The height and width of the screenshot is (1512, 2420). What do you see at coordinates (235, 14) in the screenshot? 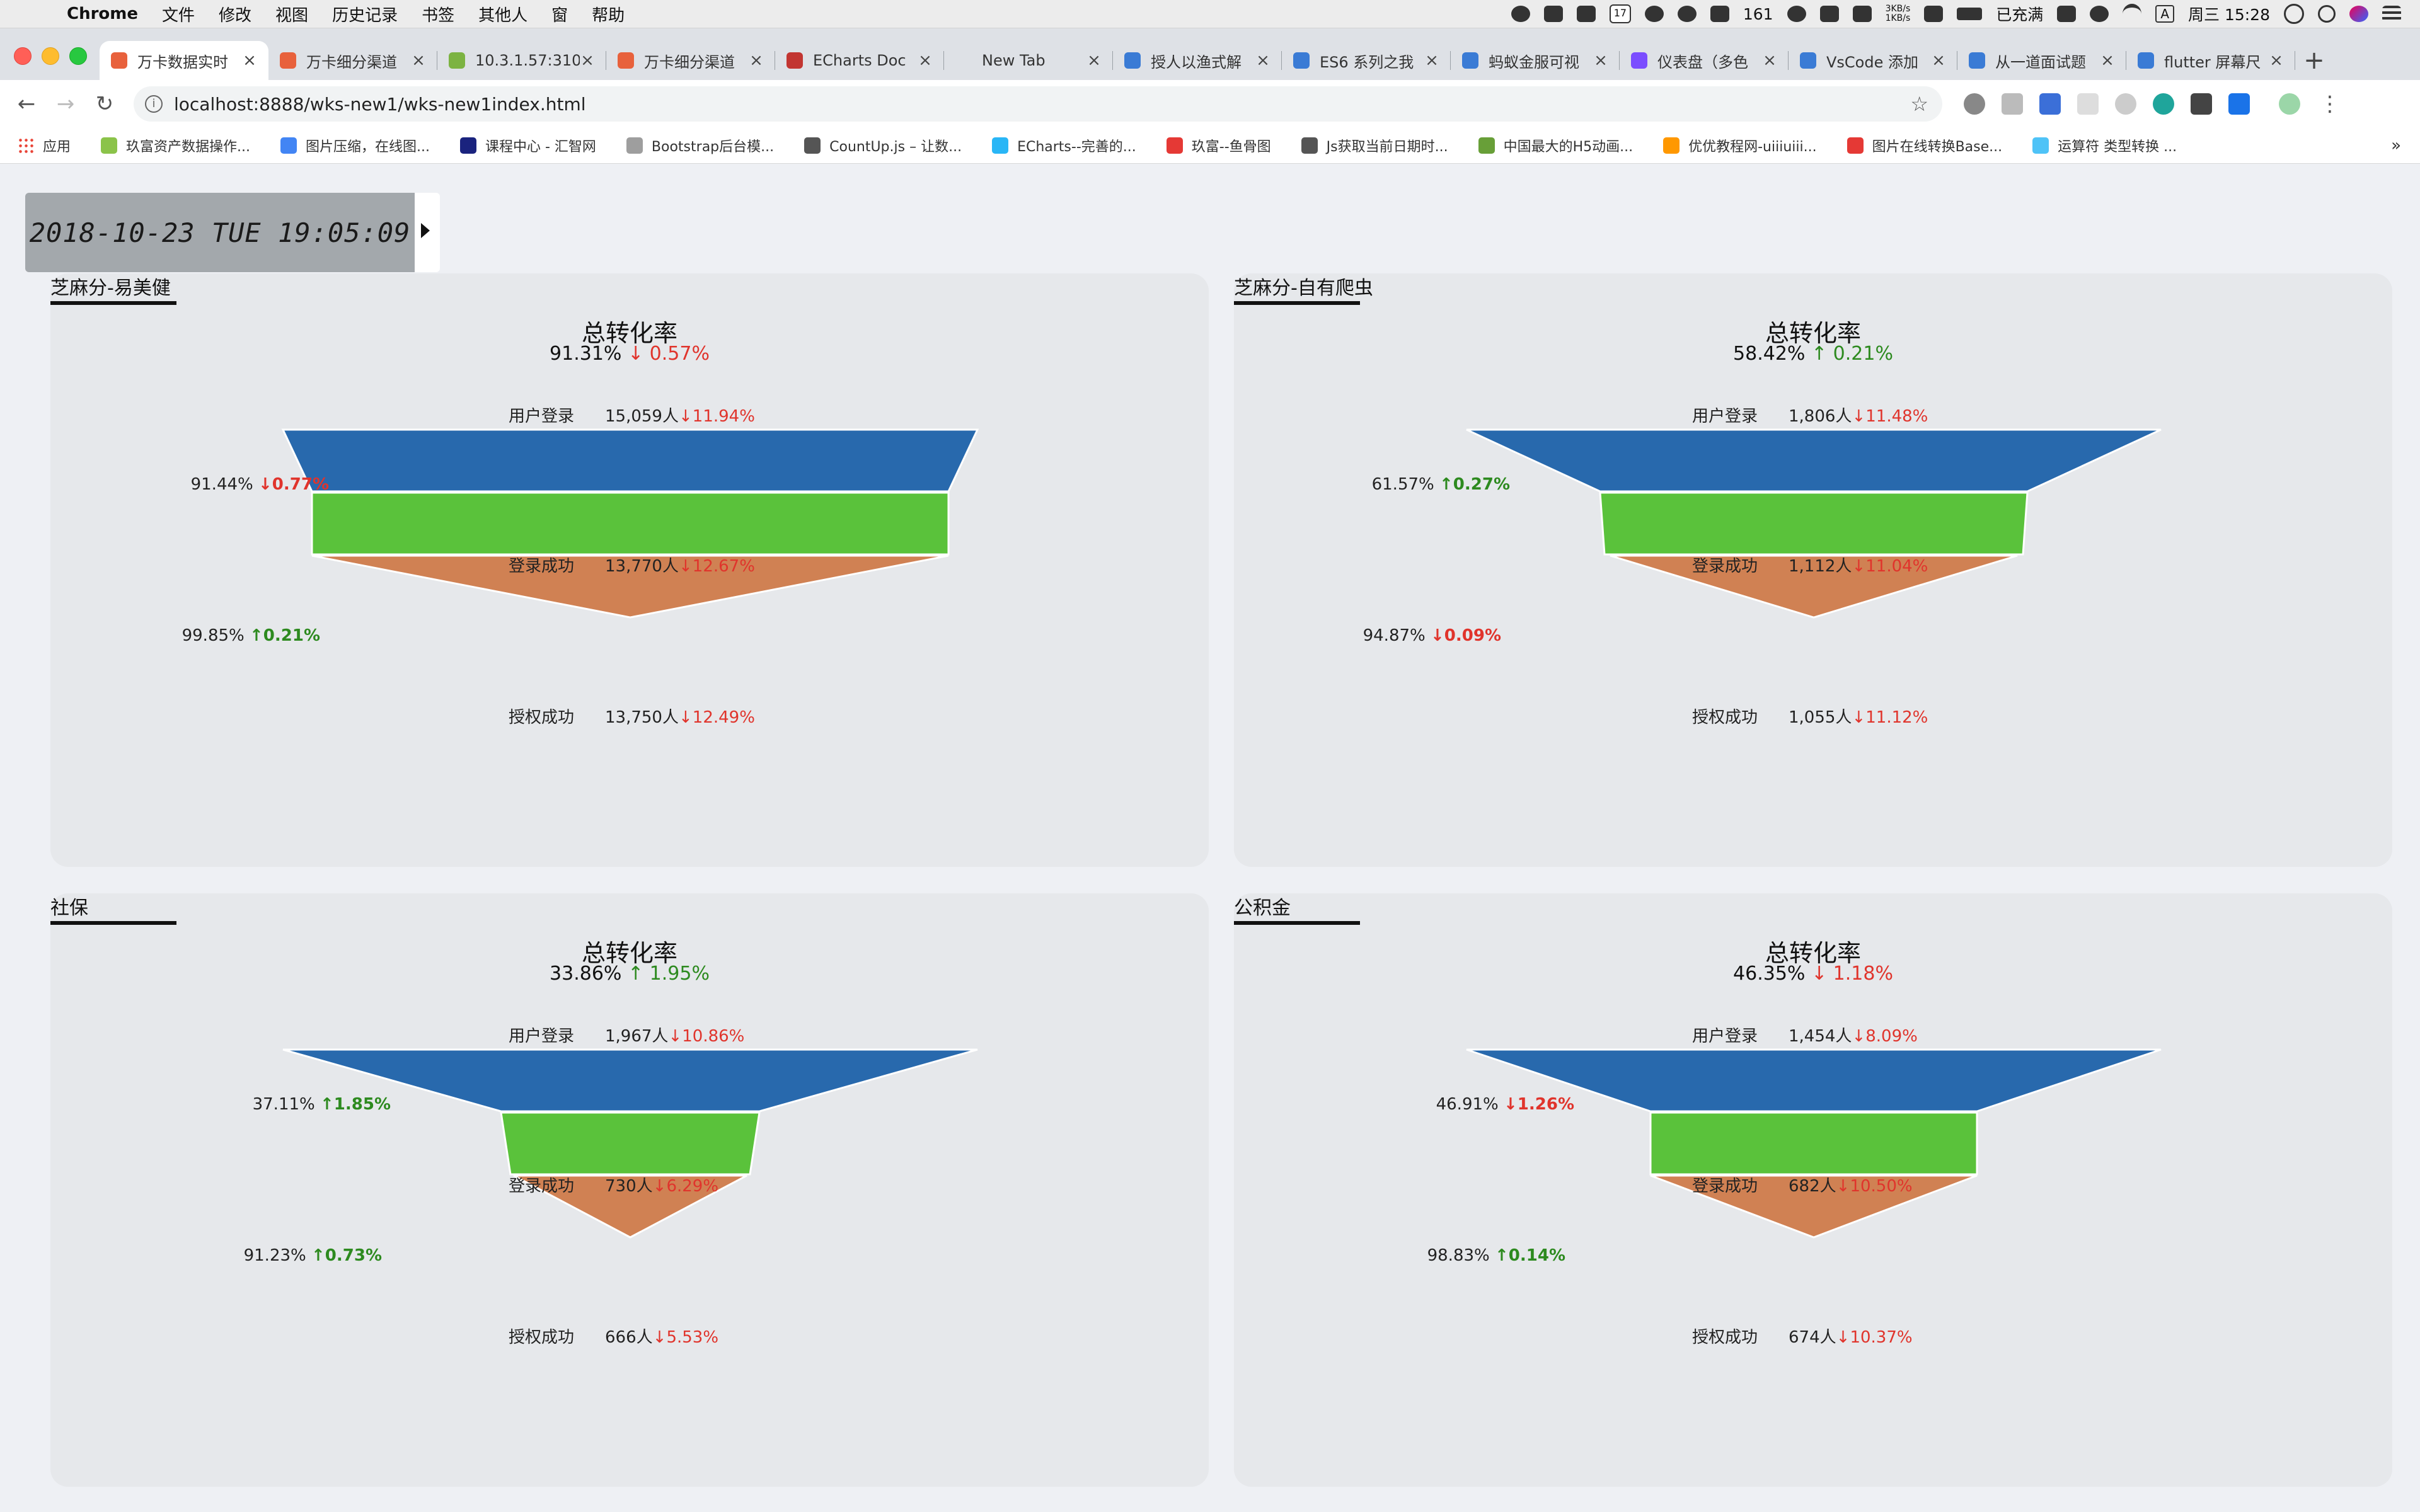
I see `menu-edit: 修改` at bounding box center [235, 14].